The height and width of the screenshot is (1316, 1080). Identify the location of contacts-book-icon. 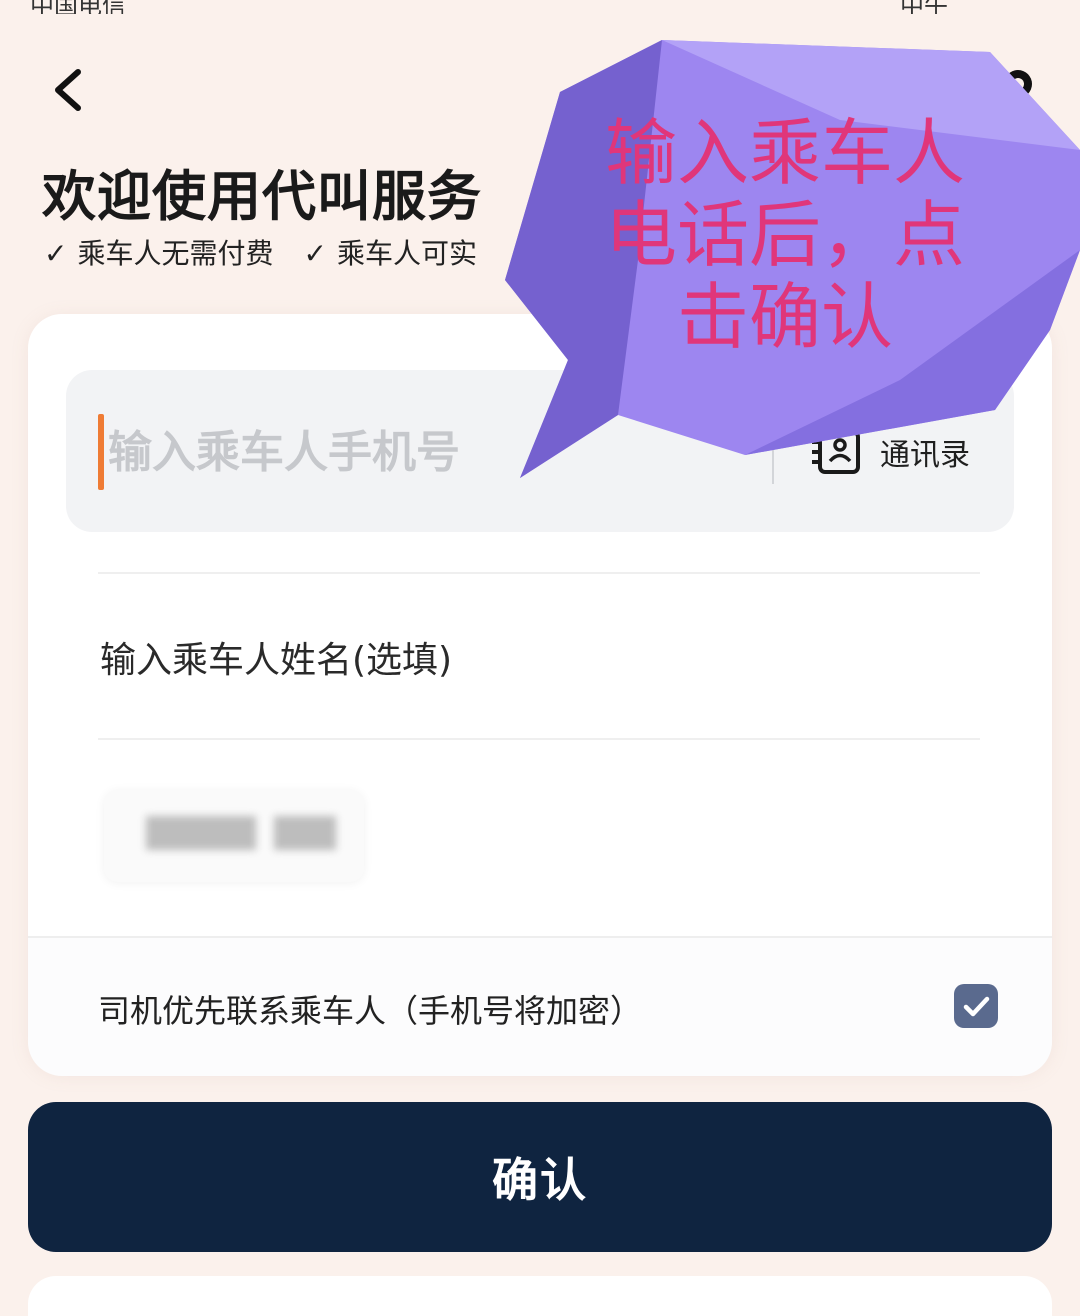
(836, 452).